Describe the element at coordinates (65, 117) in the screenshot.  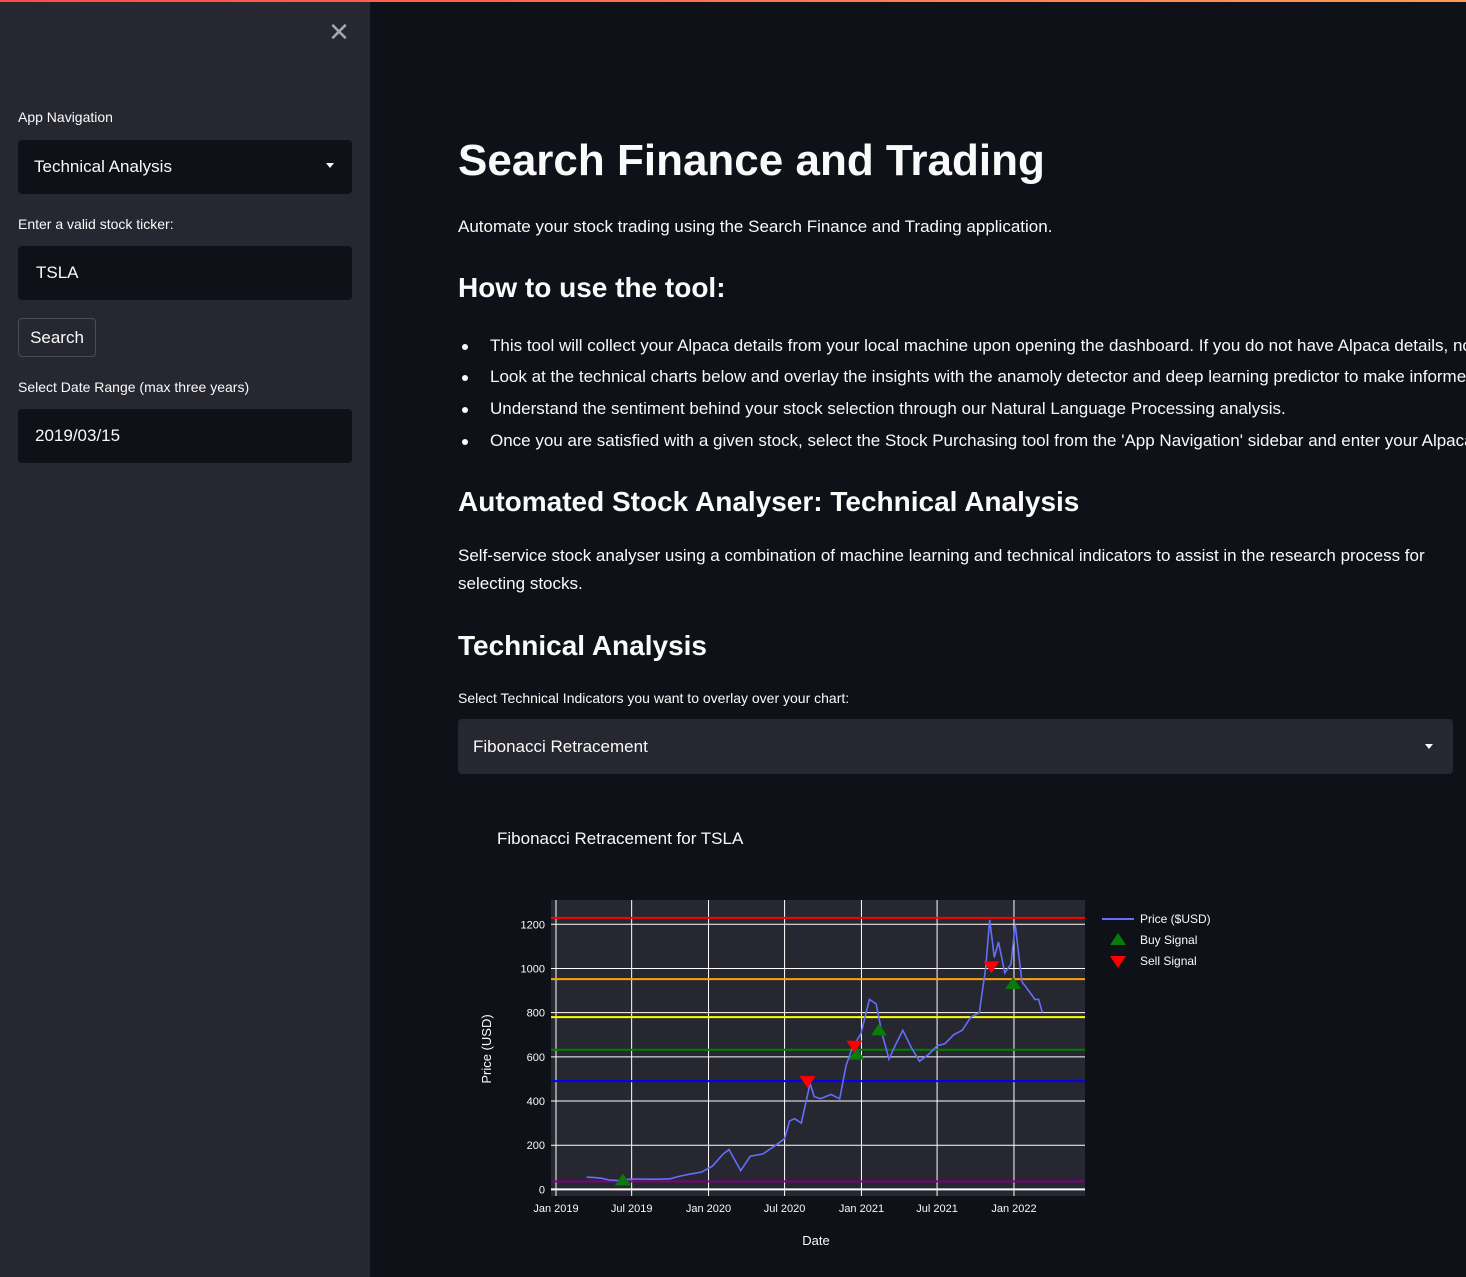
I see `nav-label: App Navigation` at that location.